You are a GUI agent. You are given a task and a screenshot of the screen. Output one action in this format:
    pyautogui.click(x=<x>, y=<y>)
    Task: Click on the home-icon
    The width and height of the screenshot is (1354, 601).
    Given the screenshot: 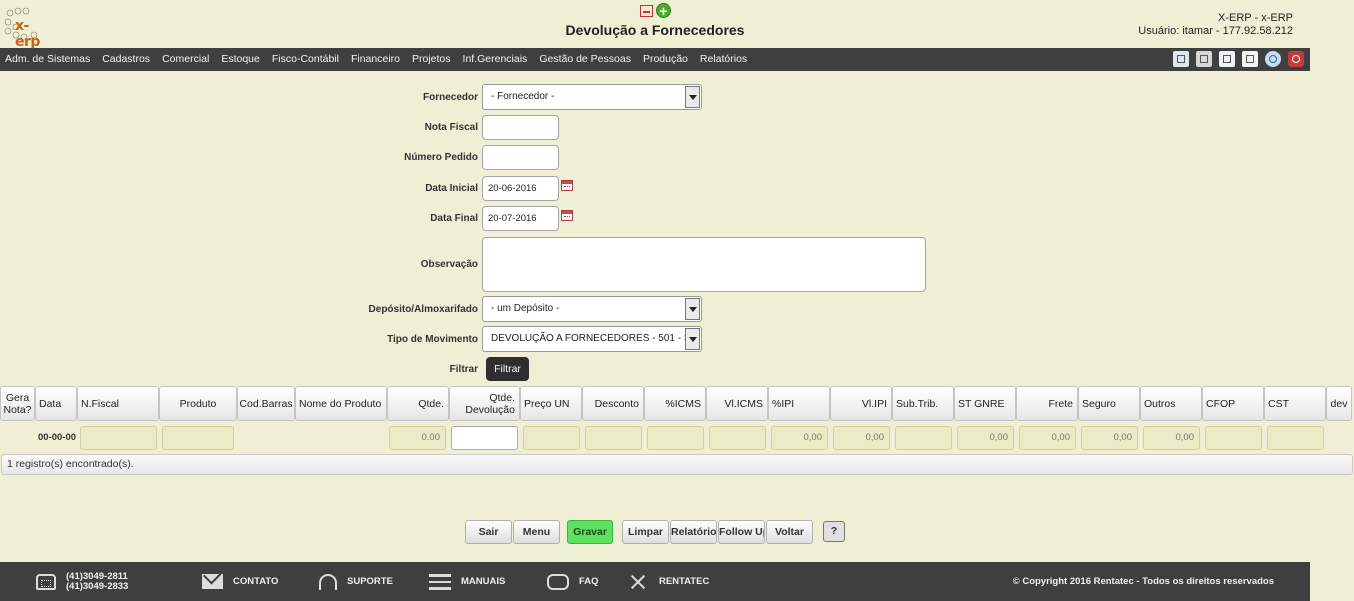 What is the action you would take?
    pyautogui.click(x=1181, y=59)
    